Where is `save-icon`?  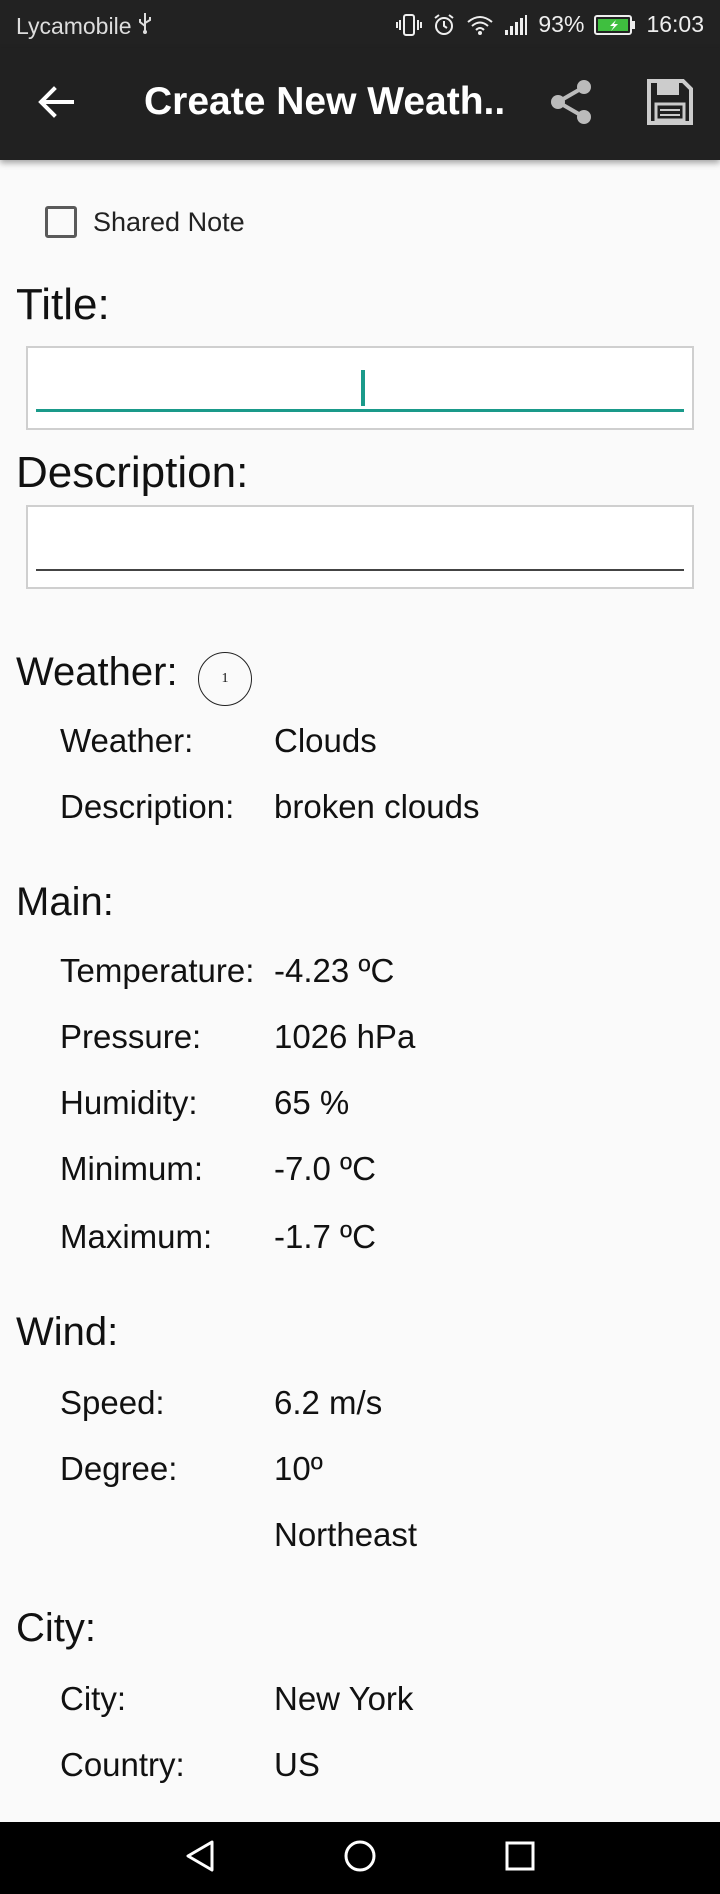 save-icon is located at coordinates (670, 104).